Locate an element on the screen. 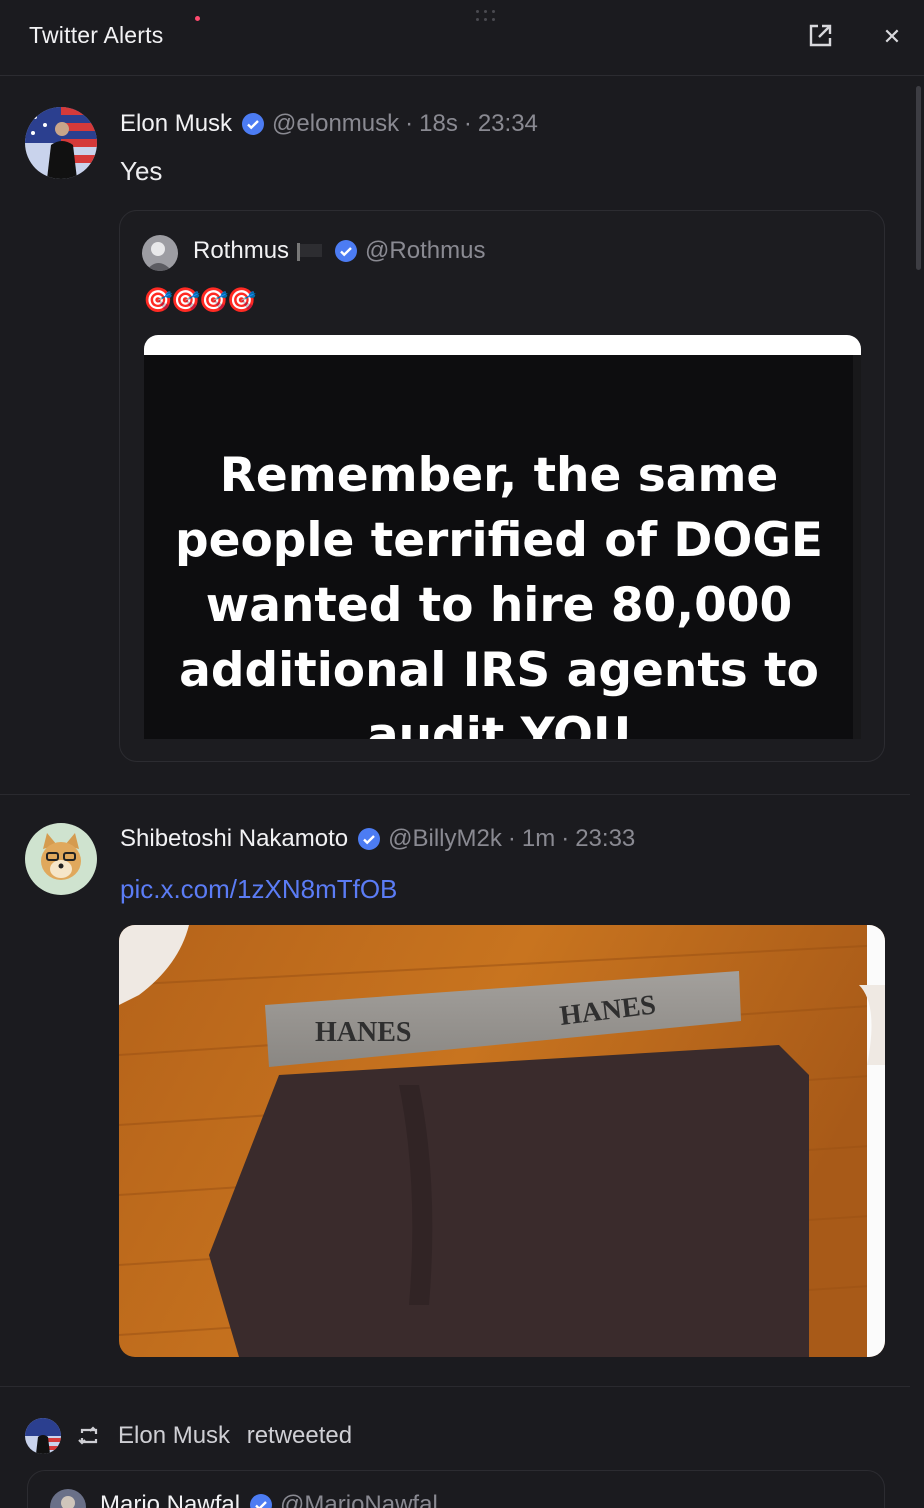 This screenshot has height=1508, width=924. quoted-tweet: Mario Nawfal @MarioNawfal is located at coordinates (456, 1489).